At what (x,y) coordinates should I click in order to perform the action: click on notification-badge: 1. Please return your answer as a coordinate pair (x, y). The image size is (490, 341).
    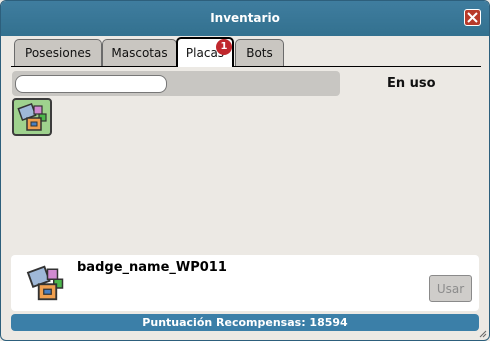
    Looking at the image, I should click on (224, 47).